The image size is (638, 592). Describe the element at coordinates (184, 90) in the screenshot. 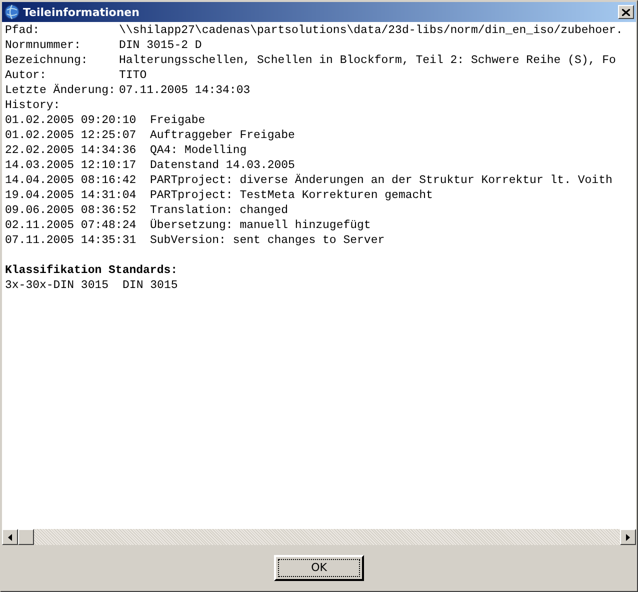

I see `field-value: 07.11.2005 14:34:03` at that location.